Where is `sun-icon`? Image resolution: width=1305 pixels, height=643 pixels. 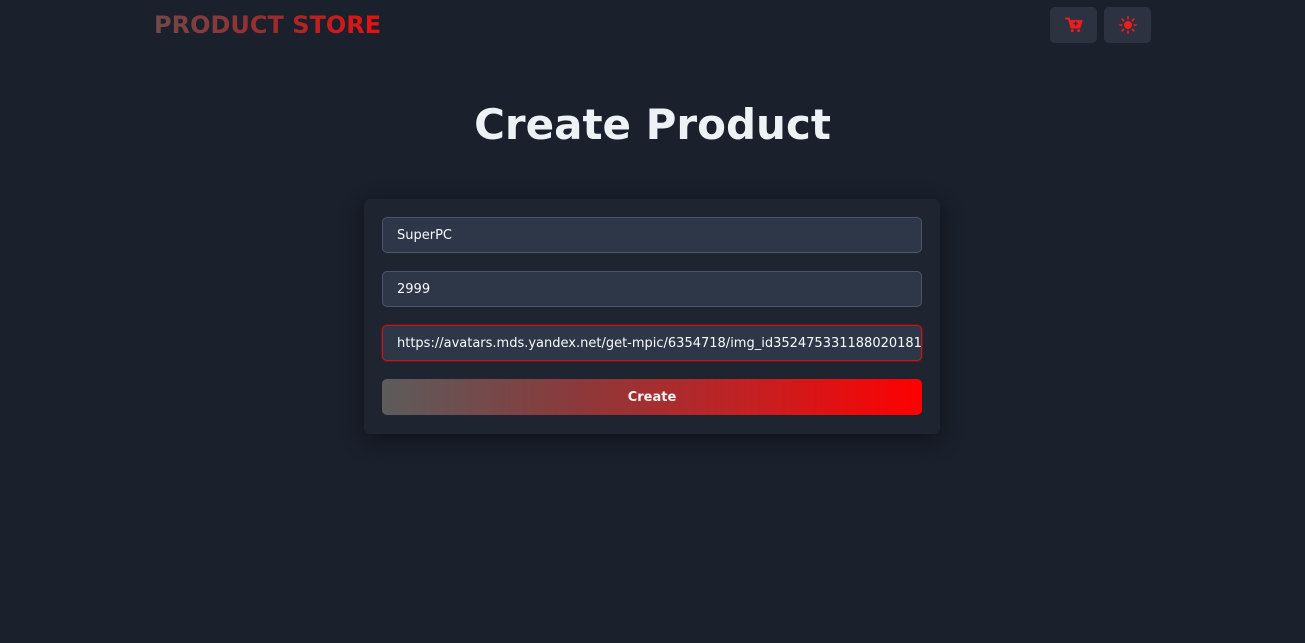 sun-icon is located at coordinates (1127, 25).